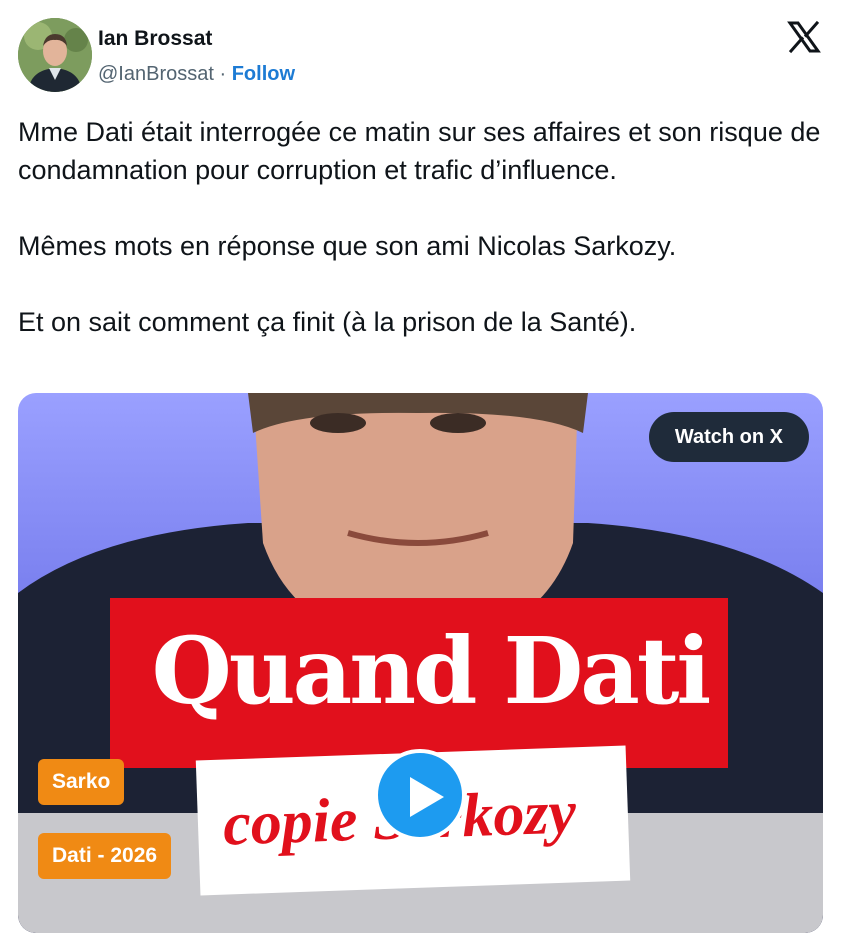  Describe the element at coordinates (156, 74) in the screenshot. I see `author-handle: @IanBrossat` at that location.